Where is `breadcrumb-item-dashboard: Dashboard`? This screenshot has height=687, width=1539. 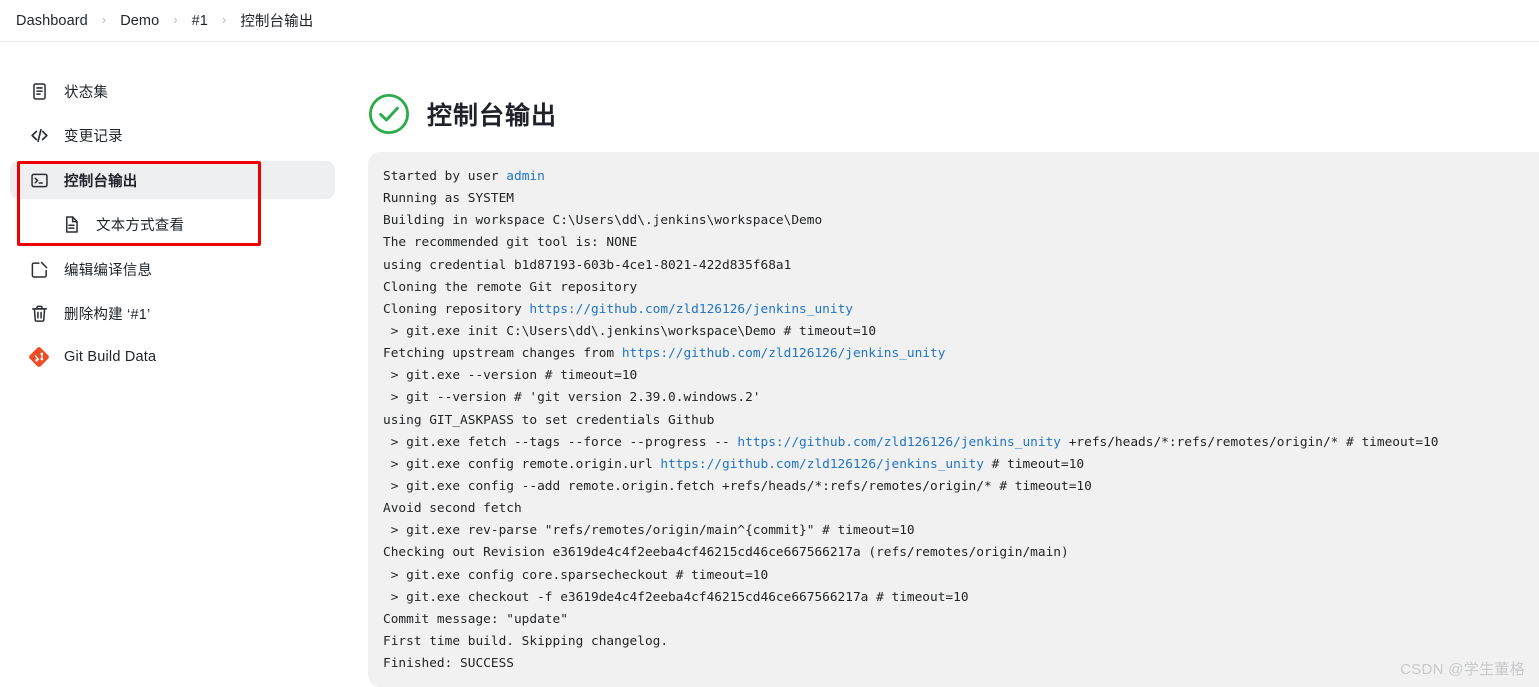 breadcrumb-item-dashboard: Dashboard is located at coordinates (52, 21).